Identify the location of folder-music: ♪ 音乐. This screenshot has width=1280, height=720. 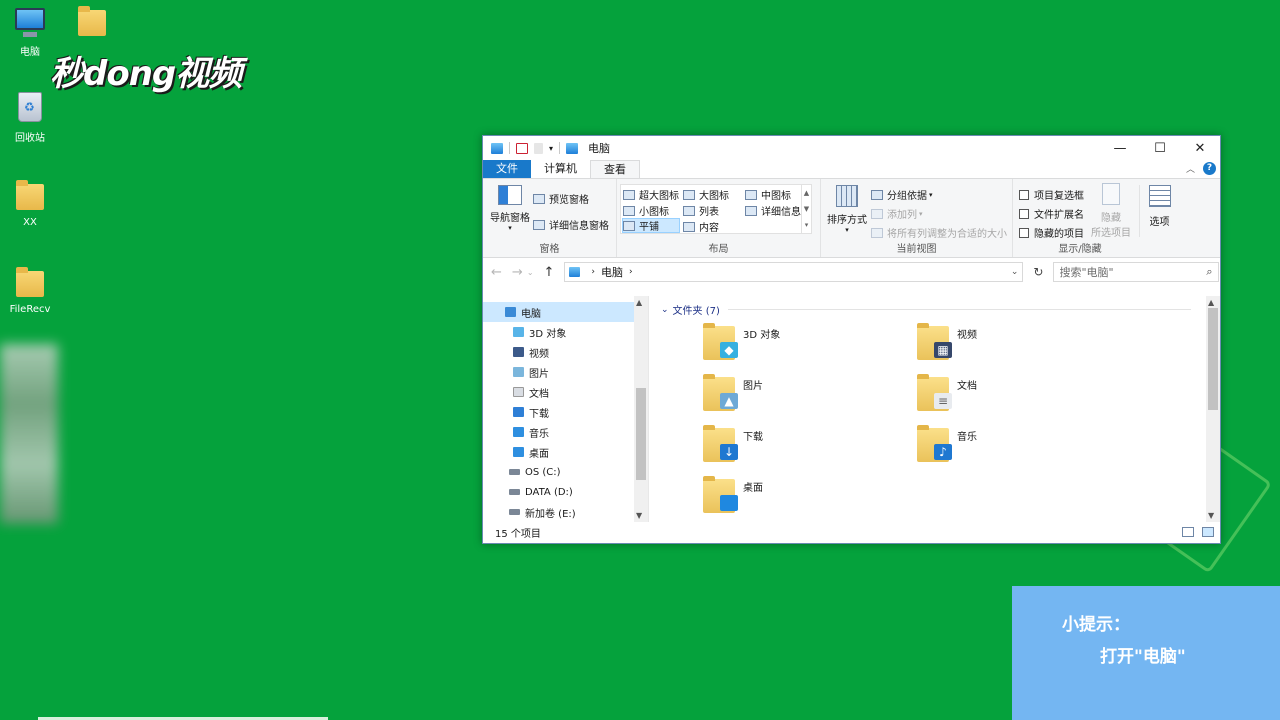
(947, 443).